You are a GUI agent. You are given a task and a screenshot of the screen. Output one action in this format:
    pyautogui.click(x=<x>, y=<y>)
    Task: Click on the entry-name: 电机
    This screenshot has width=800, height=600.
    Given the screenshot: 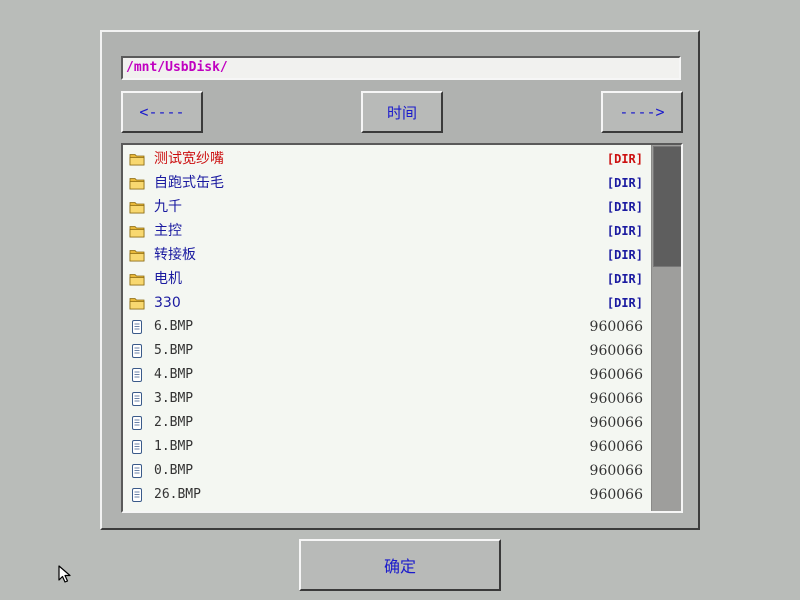 What is the action you would take?
    pyautogui.click(x=168, y=279)
    